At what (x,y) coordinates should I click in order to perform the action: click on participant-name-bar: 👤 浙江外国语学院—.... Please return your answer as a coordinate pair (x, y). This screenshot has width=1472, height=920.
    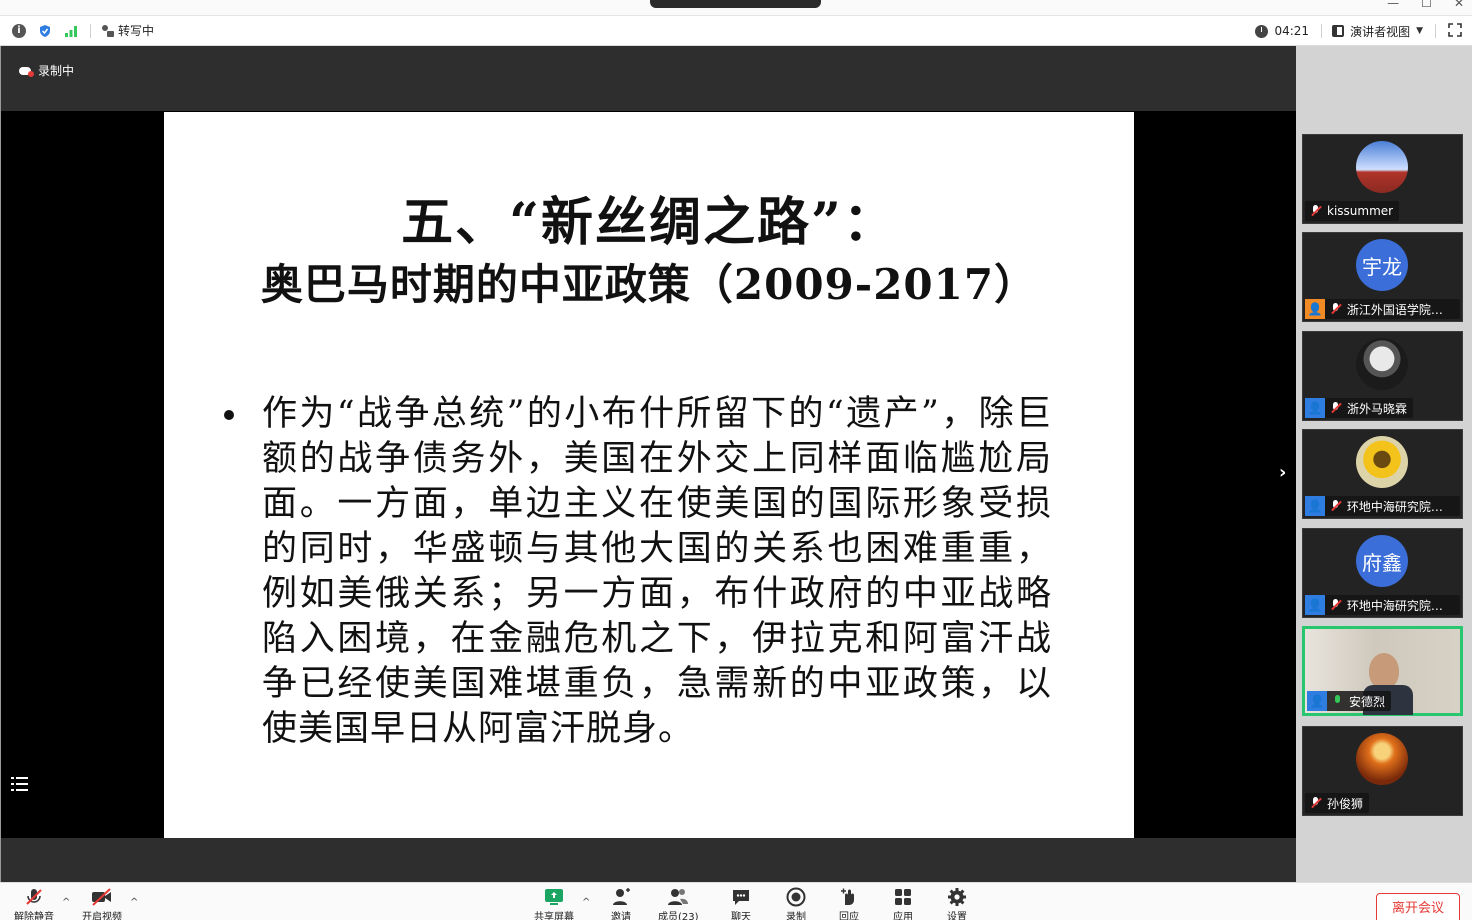
    Looking at the image, I should click on (1382, 309).